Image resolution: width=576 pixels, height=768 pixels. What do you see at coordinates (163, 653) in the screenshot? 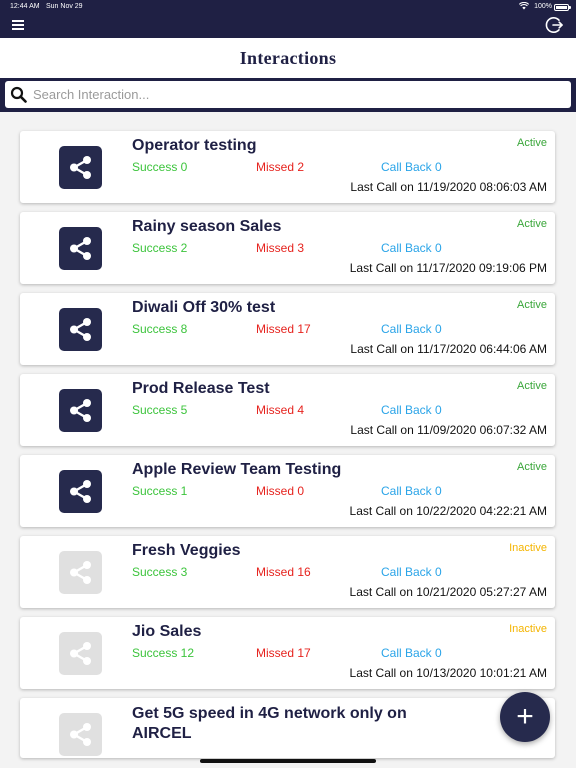
I see `success-count: Success 12` at bounding box center [163, 653].